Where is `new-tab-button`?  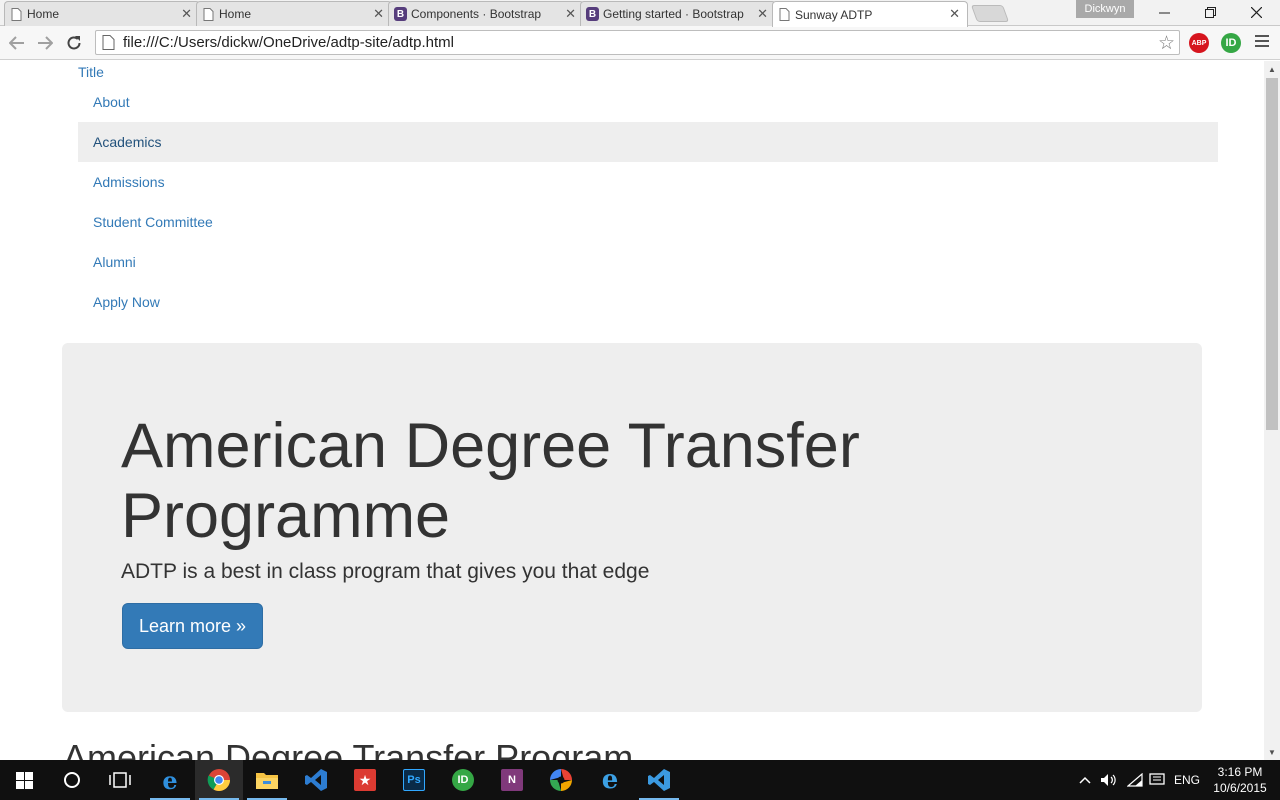 new-tab-button is located at coordinates (990, 13).